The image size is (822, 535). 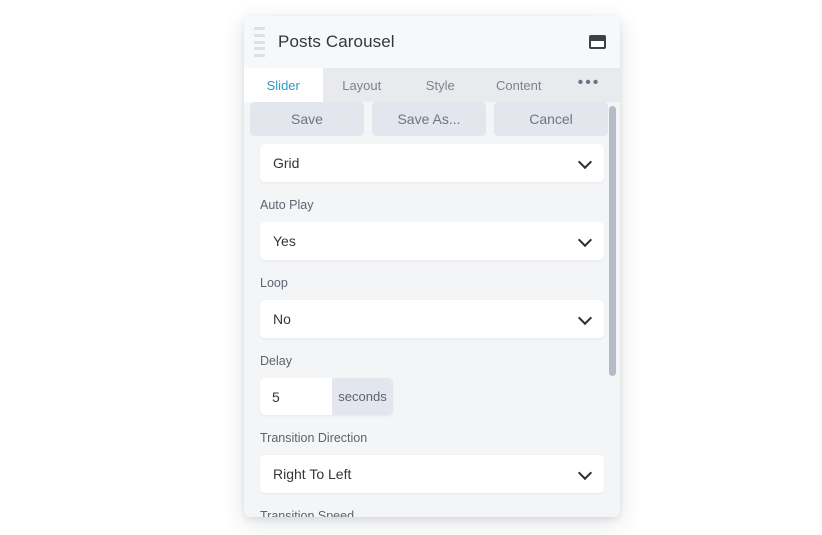 What do you see at coordinates (287, 205) in the screenshot?
I see `auto-play-label: Auto Play` at bounding box center [287, 205].